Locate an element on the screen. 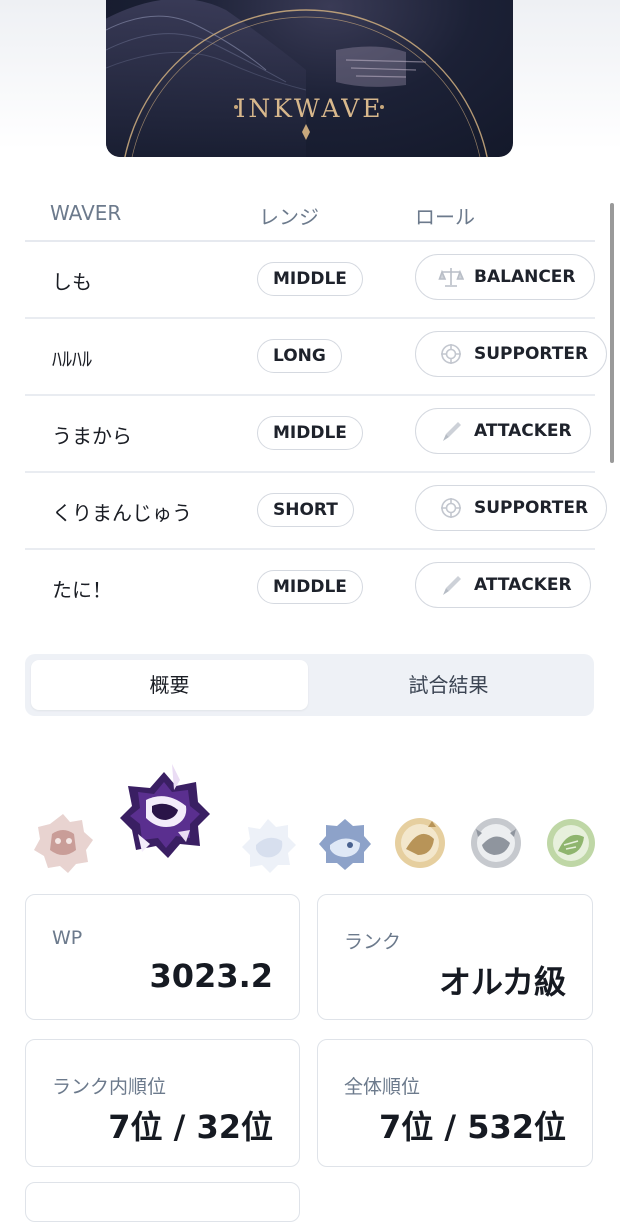 The image size is (620, 1222). banner-title: INKWAVE is located at coordinates (309, 108).